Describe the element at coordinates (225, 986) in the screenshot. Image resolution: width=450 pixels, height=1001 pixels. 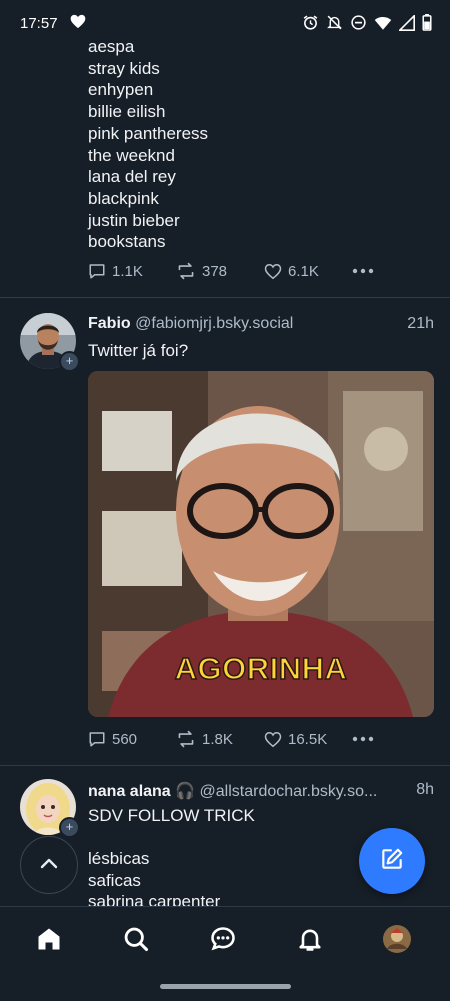
I see `gesture-home-bar` at that location.